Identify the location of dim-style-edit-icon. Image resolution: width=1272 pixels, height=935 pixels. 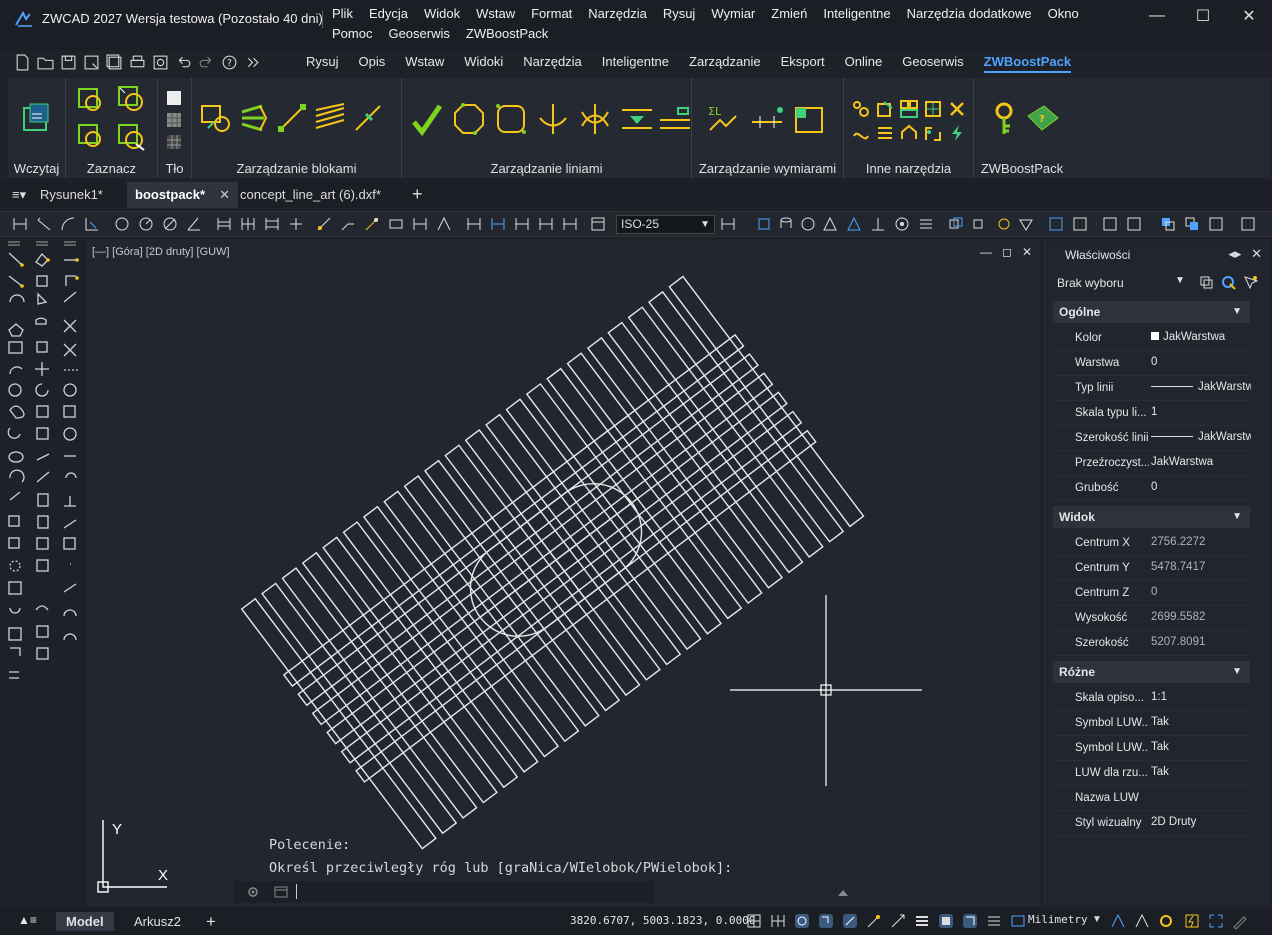
(728, 224).